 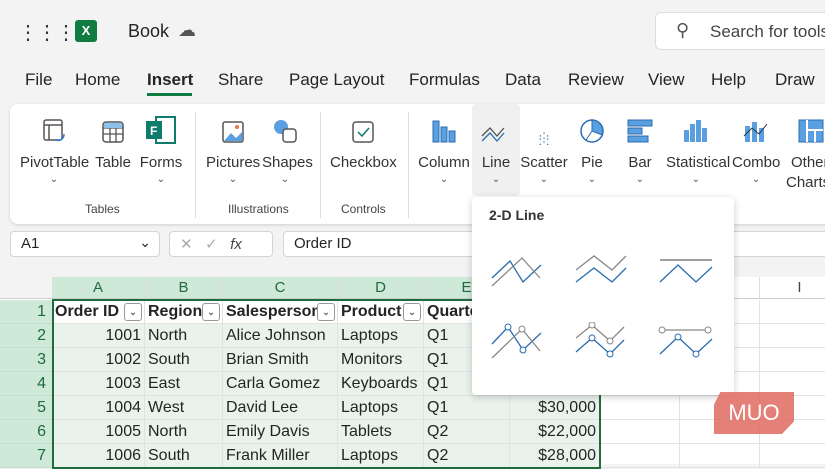 I want to click on table-cell: 1005, so click(x=98, y=432).